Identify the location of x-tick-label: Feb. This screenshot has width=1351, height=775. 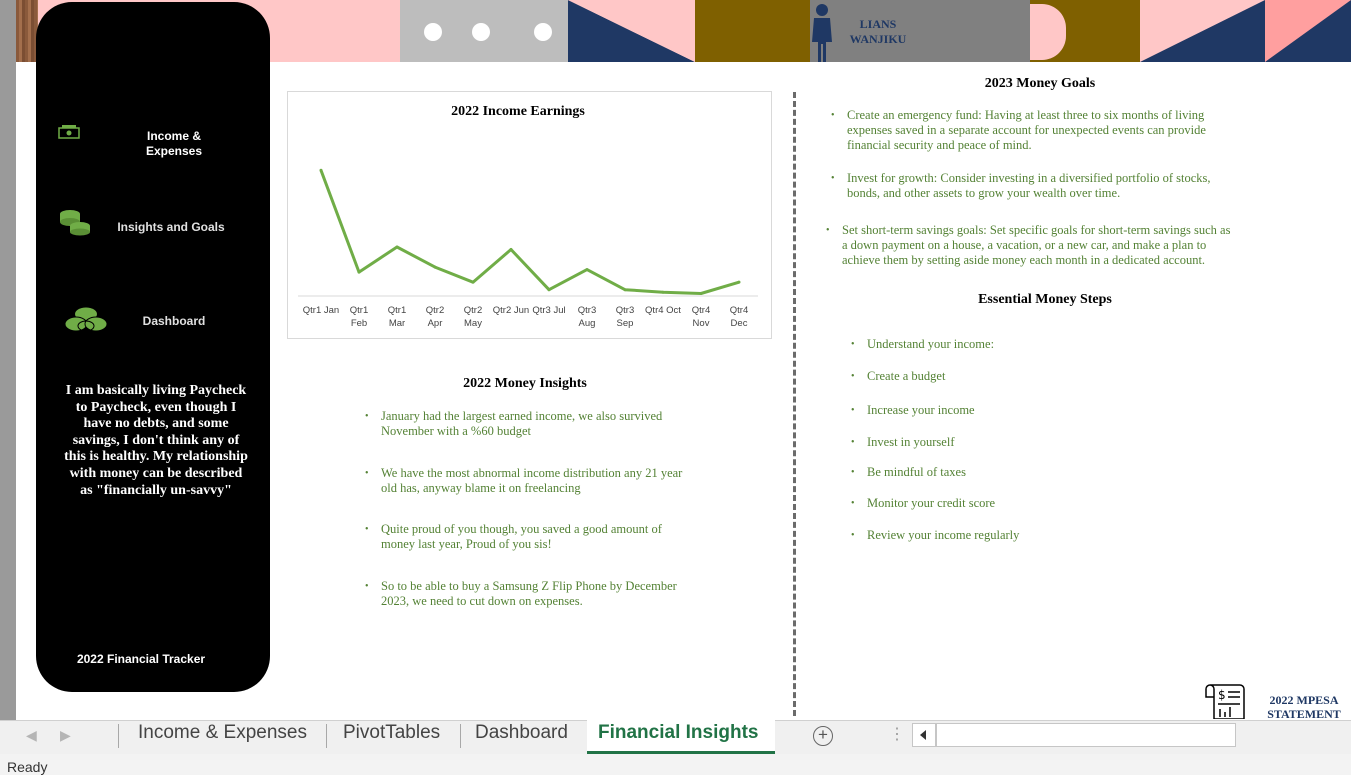
(359, 323).